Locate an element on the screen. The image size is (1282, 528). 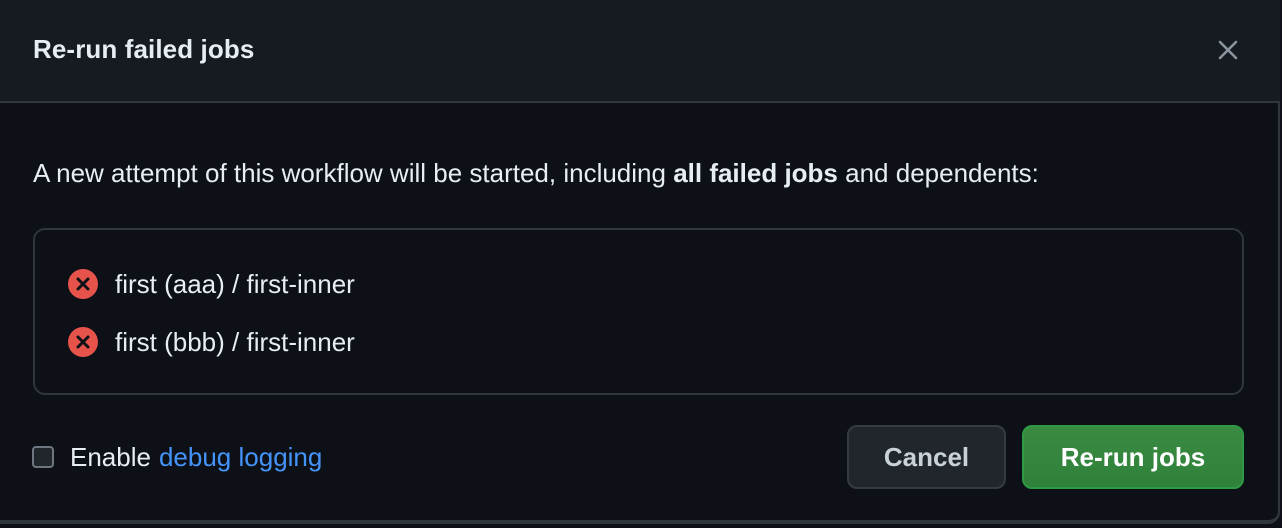
job-label: first (bbb) / first-inner is located at coordinates (235, 341).